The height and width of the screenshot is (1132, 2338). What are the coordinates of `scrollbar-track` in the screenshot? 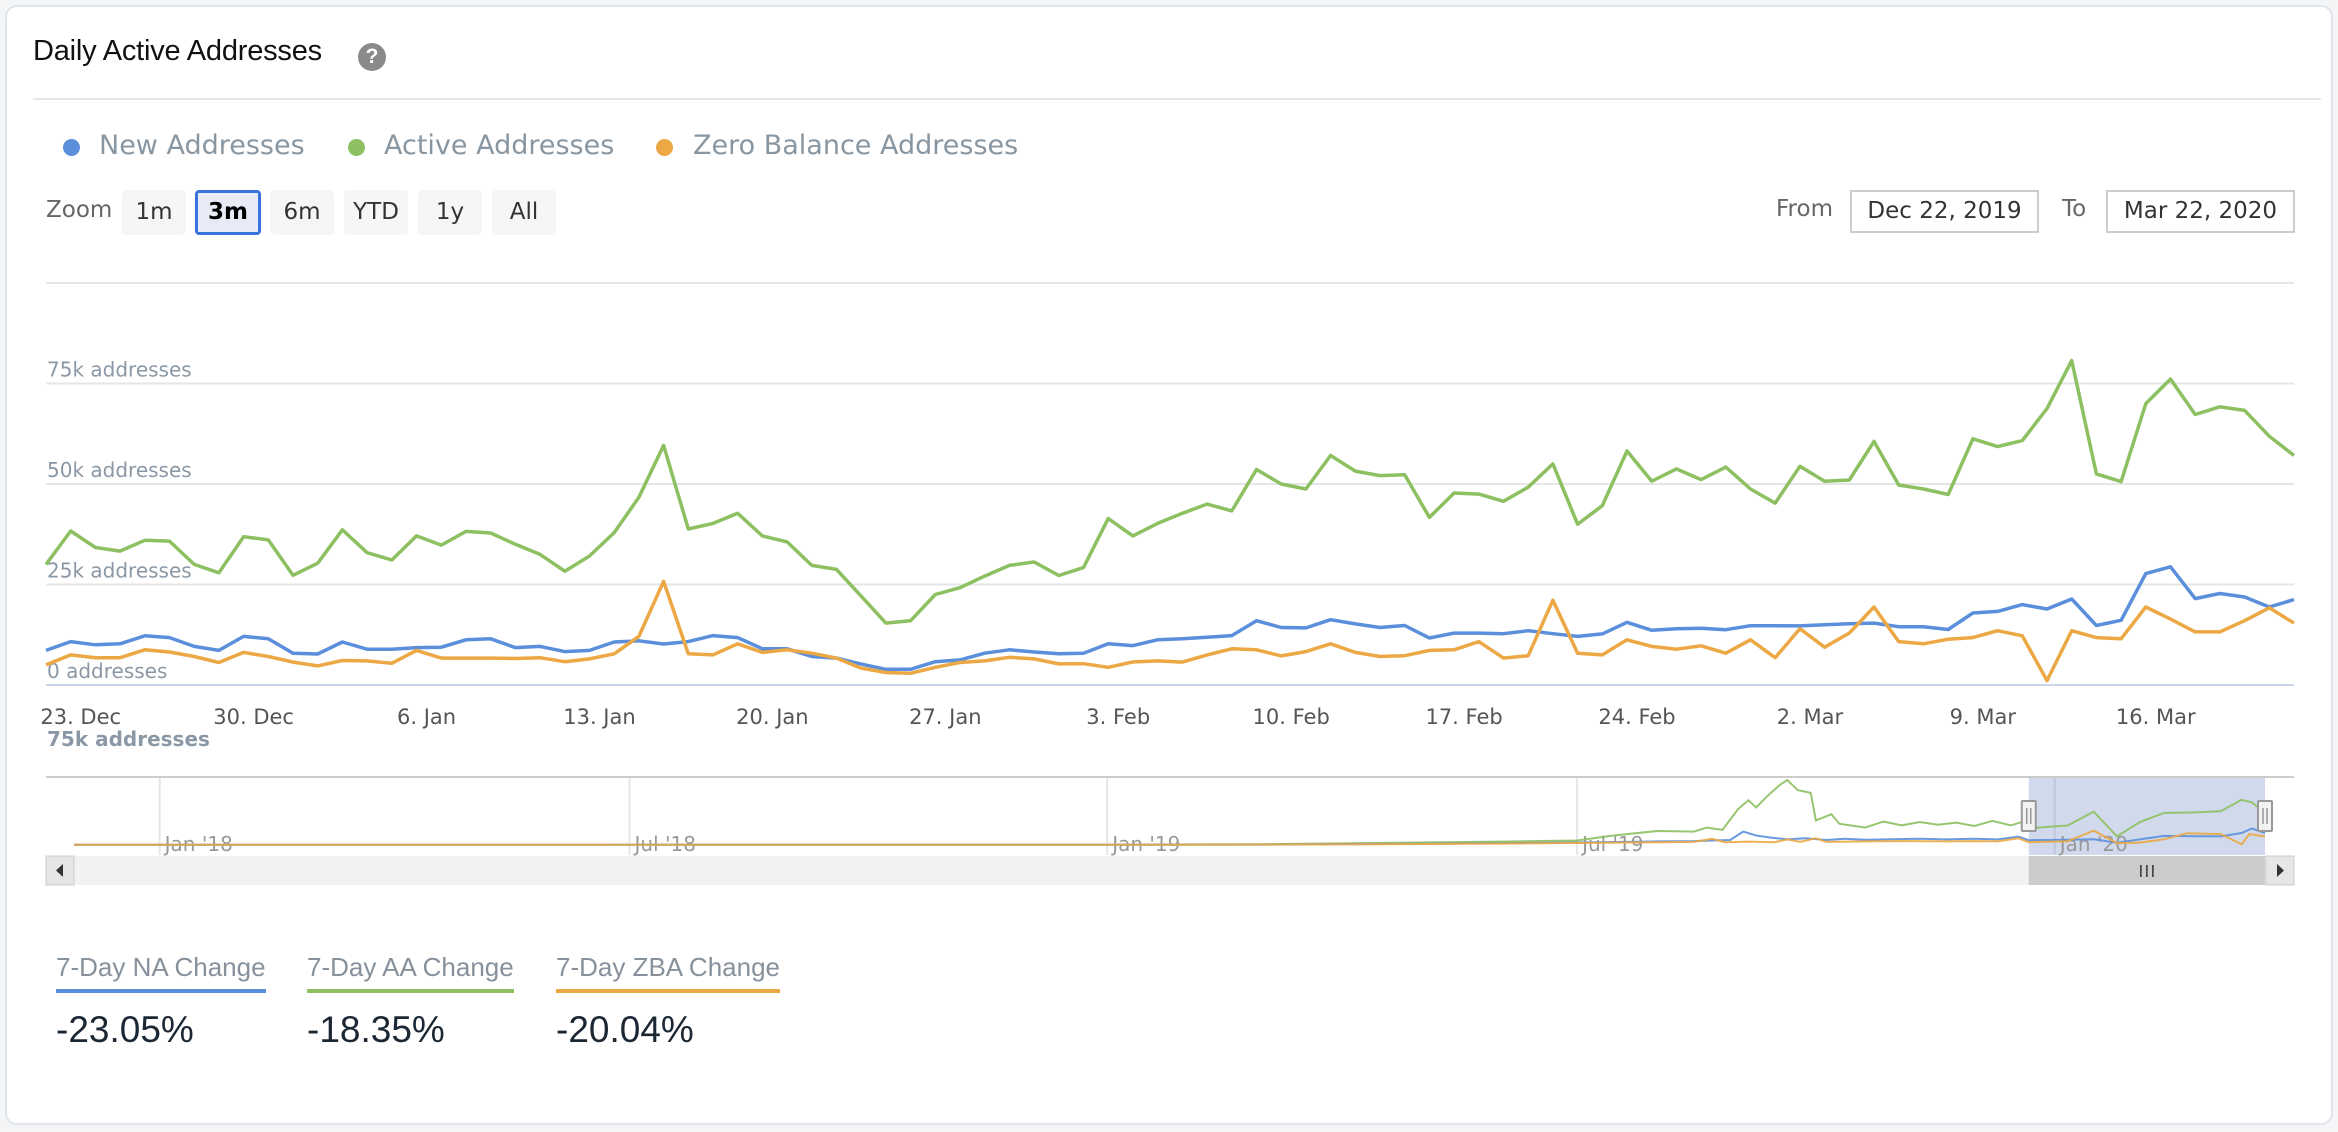 It's located at (1170, 870).